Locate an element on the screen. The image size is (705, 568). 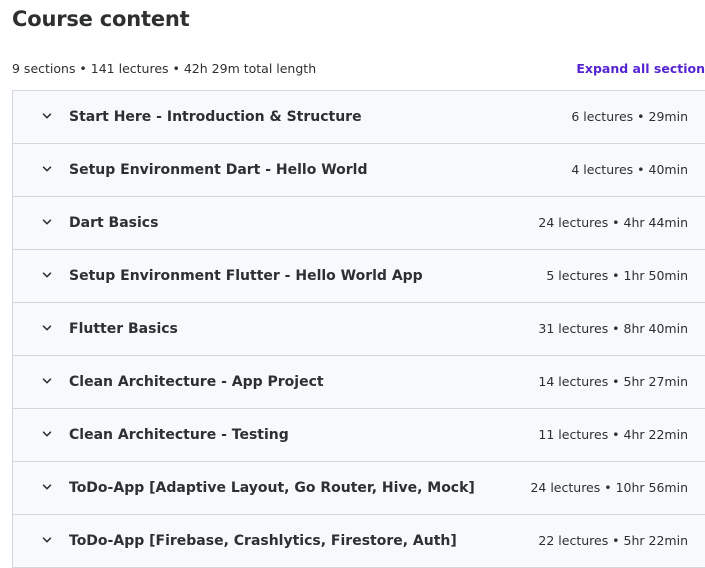
section-meta: 24 lectures • 10hr 56min is located at coordinates (609, 487).